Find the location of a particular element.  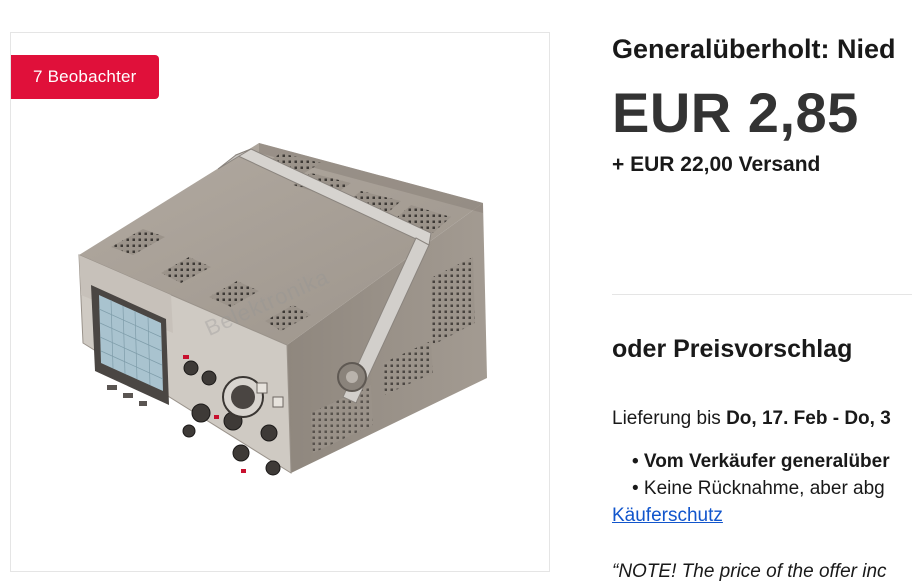

returns-bullet: • Keine Rücknahme, aber abg is located at coordinates (758, 488).